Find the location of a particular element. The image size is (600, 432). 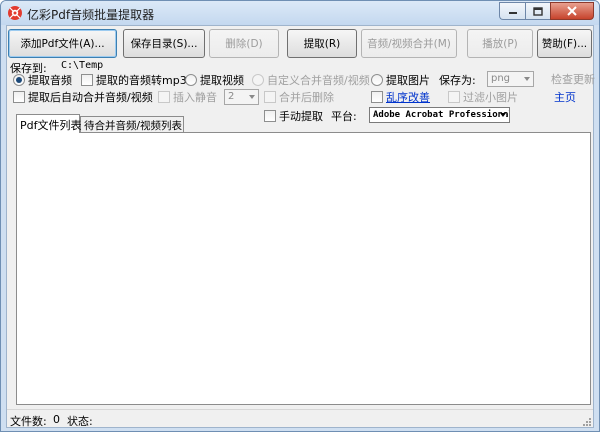

auto-merge-label: 提取后自动合并音频/视频 is located at coordinates (90, 97).